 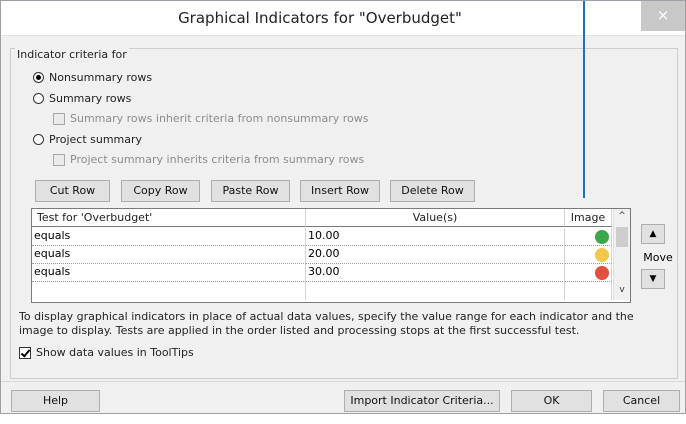 What do you see at coordinates (602, 273) in the screenshot?
I see `red-frown-icon` at bounding box center [602, 273].